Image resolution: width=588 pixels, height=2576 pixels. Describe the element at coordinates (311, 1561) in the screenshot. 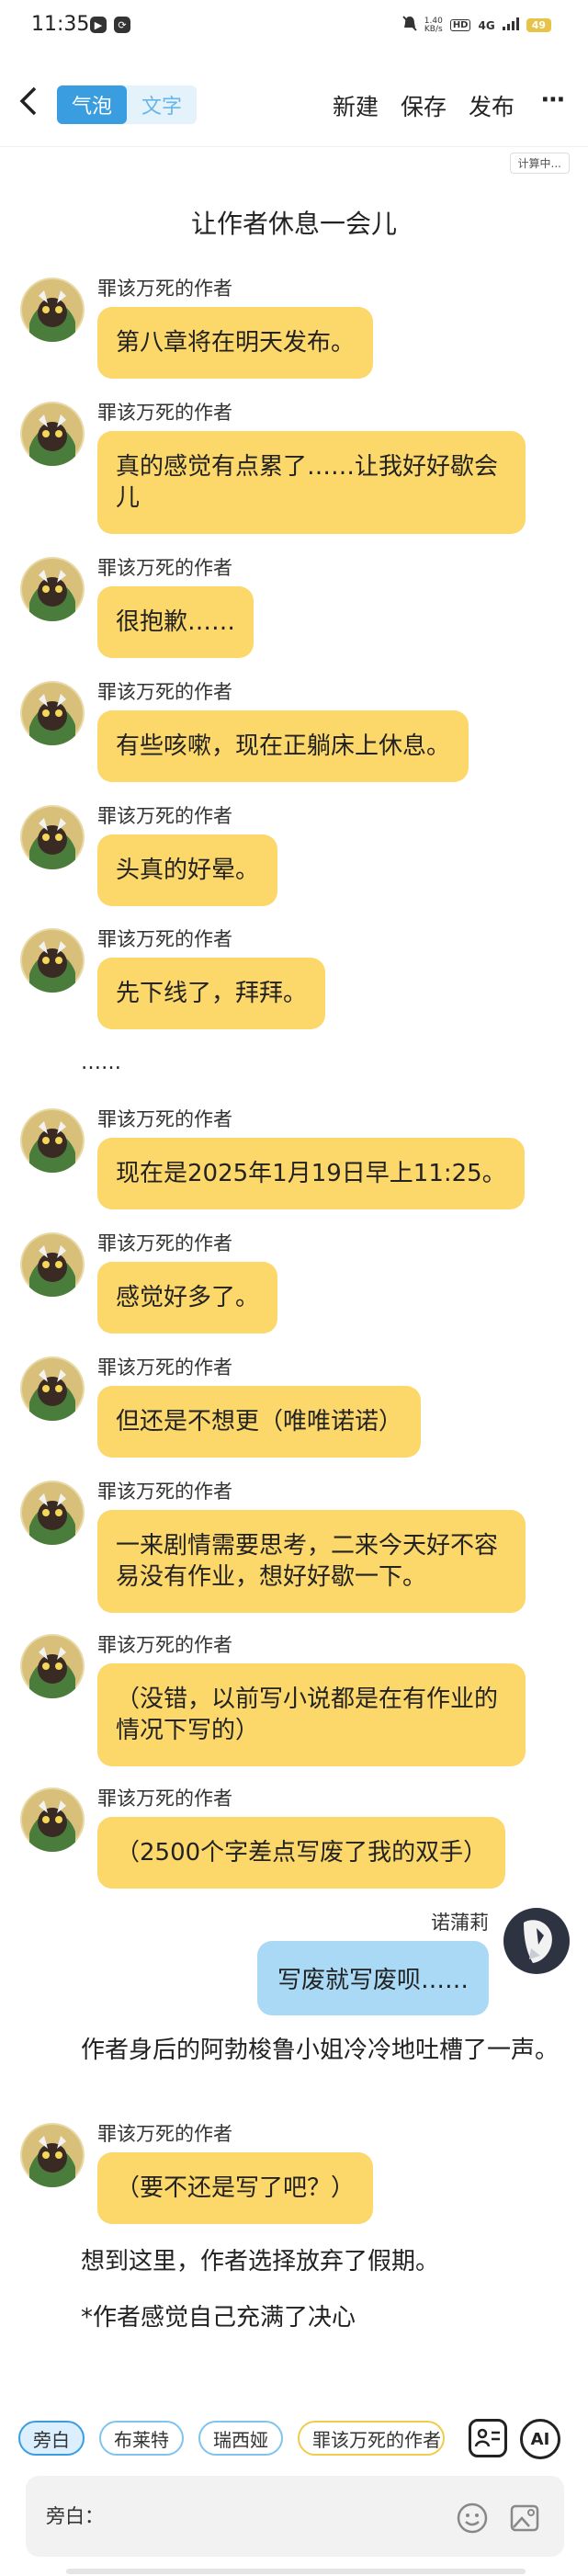

I see `message-bubble: 一来剧情需要思考，二来今天好不容易没有作业，想好好歇一下。` at that location.